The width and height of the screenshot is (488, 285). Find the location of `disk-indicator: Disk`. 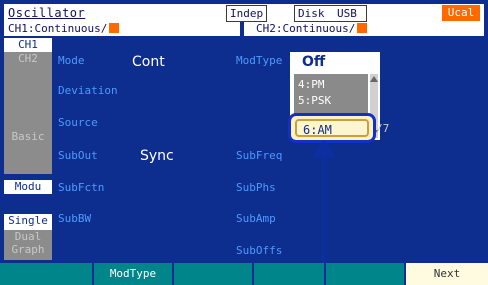

disk-indicator: Disk is located at coordinates (315, 13).